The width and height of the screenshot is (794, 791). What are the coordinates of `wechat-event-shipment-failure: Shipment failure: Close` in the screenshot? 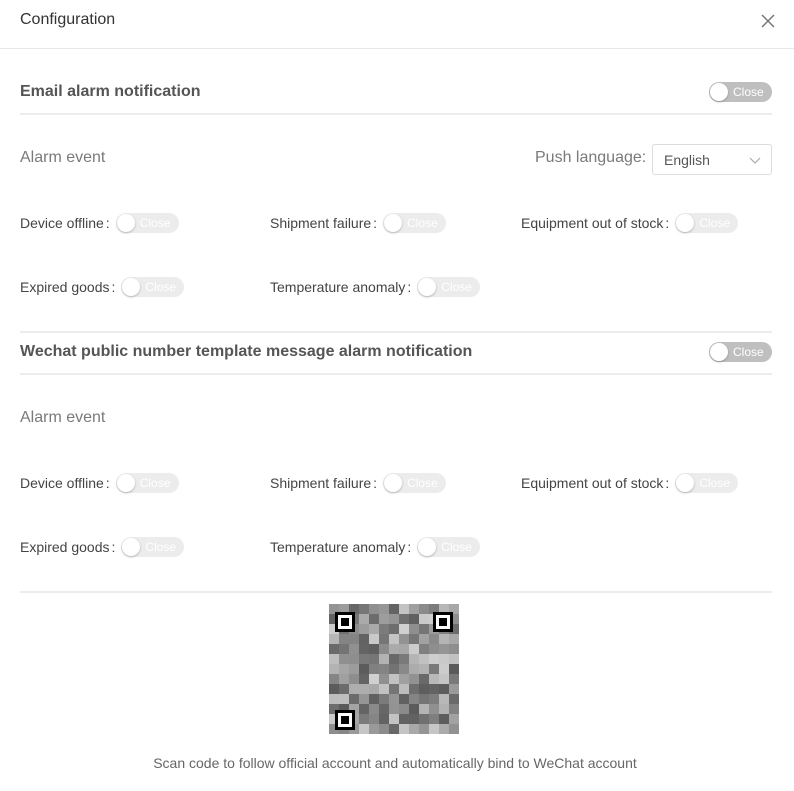 It's located at (358, 483).